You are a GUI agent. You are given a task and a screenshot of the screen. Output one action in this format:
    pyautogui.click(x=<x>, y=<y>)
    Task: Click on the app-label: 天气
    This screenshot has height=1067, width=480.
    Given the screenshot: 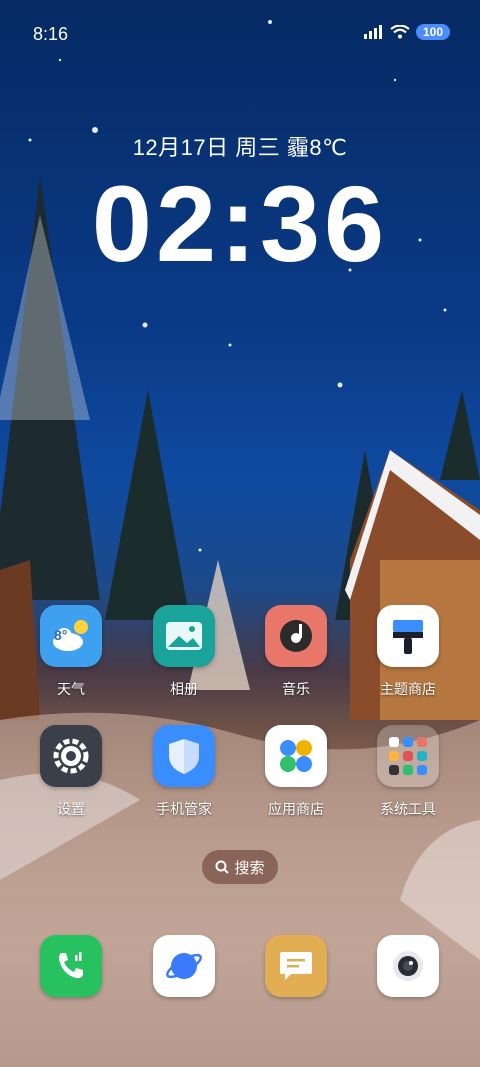 What is the action you would take?
    pyautogui.click(x=71, y=689)
    